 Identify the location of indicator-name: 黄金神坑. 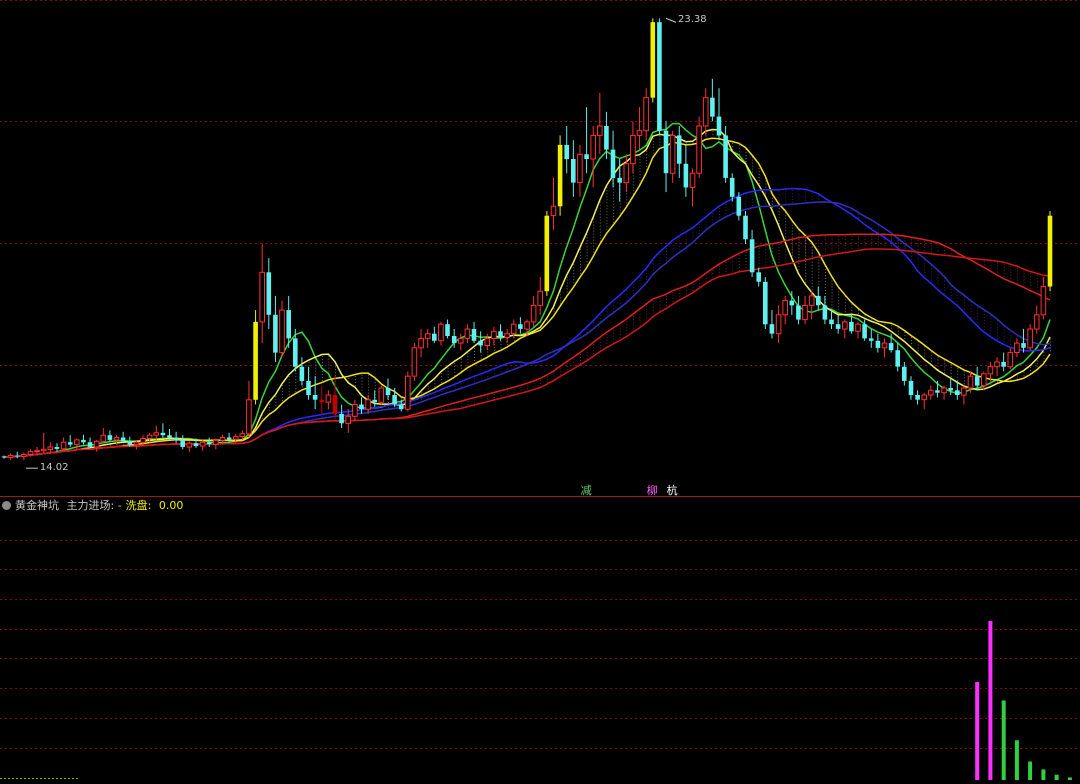
(37, 505).